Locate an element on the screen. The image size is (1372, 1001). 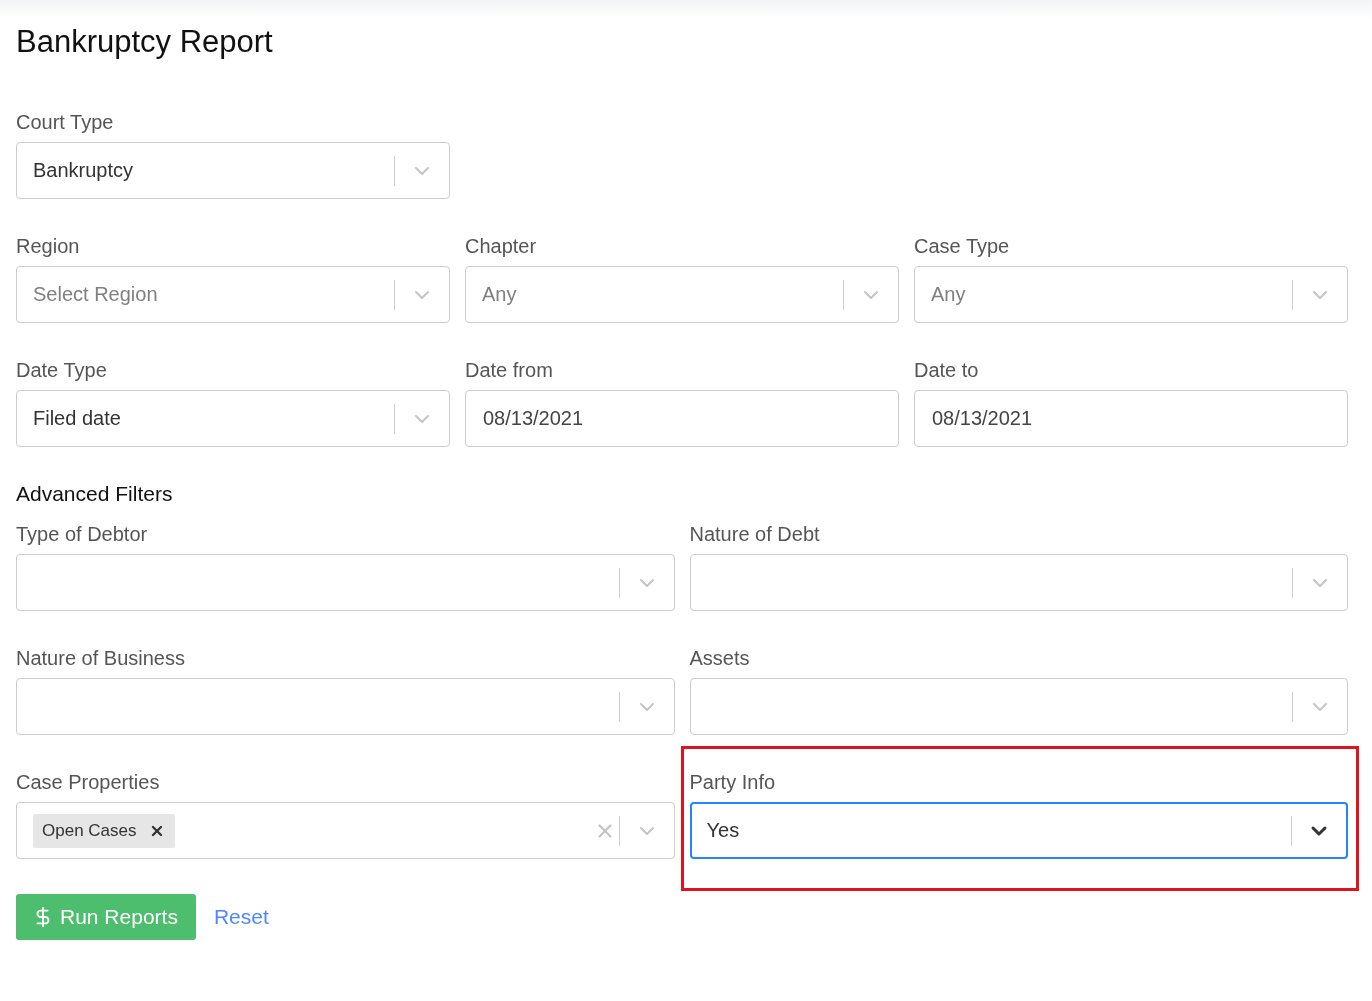
field-label: Date from is located at coordinates (509, 370).